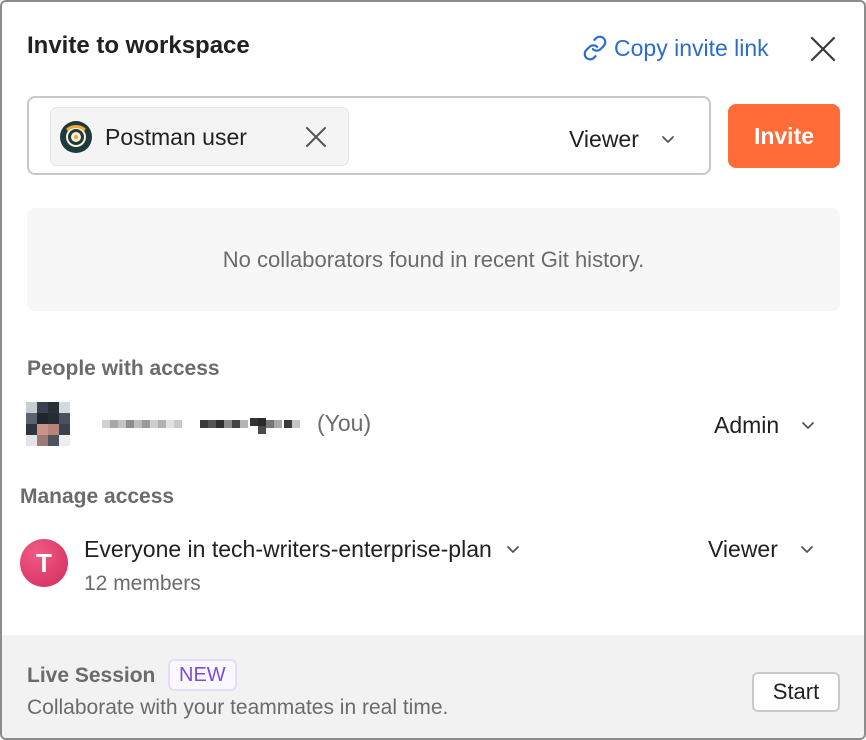 The height and width of the screenshot is (740, 866). What do you see at coordinates (201, 426) in the screenshot?
I see `user-name-redacted` at bounding box center [201, 426].